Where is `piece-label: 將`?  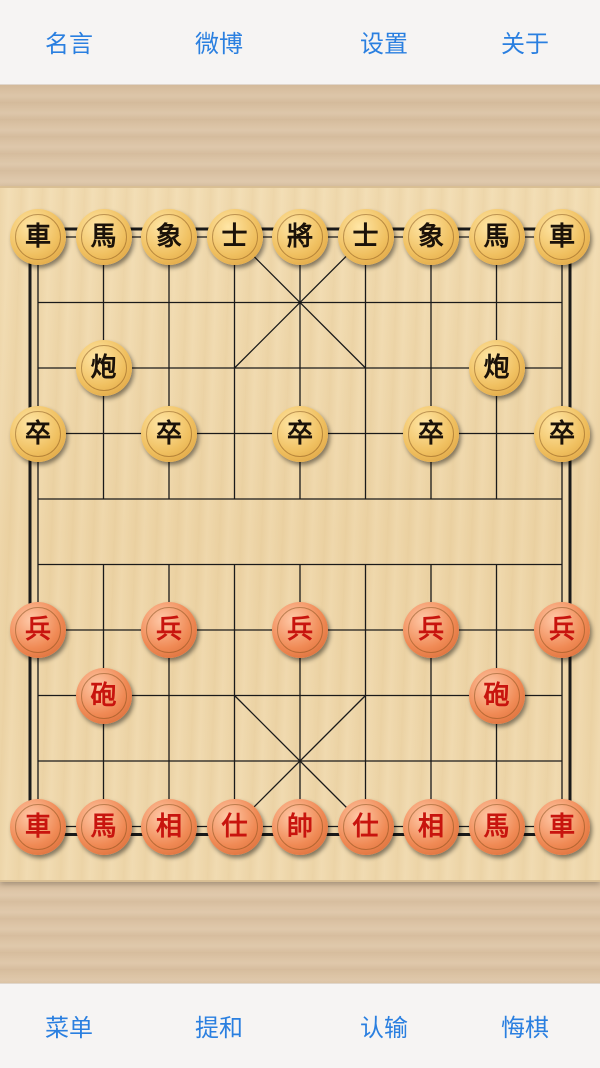 piece-label: 將 is located at coordinates (299, 237).